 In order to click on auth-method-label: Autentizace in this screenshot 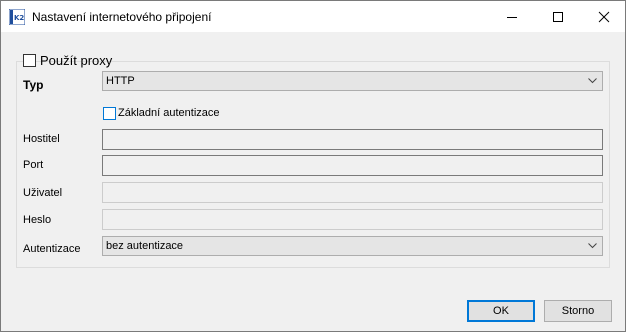, I will do `click(52, 249)`.